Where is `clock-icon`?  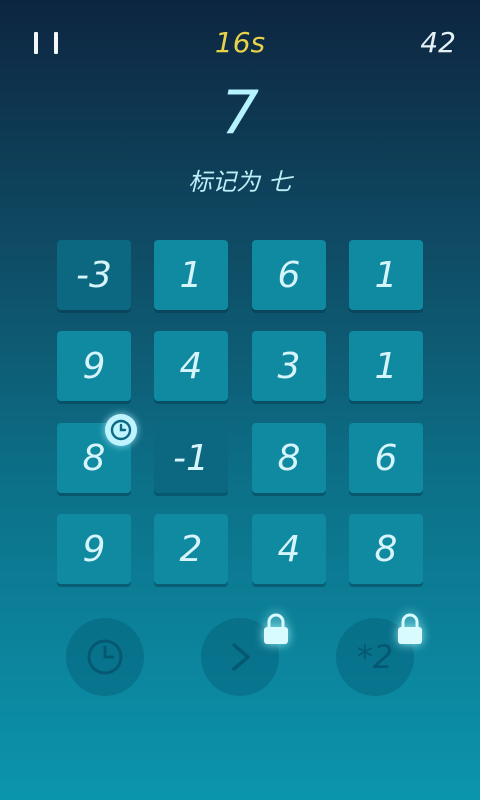
clock-icon is located at coordinates (105, 657).